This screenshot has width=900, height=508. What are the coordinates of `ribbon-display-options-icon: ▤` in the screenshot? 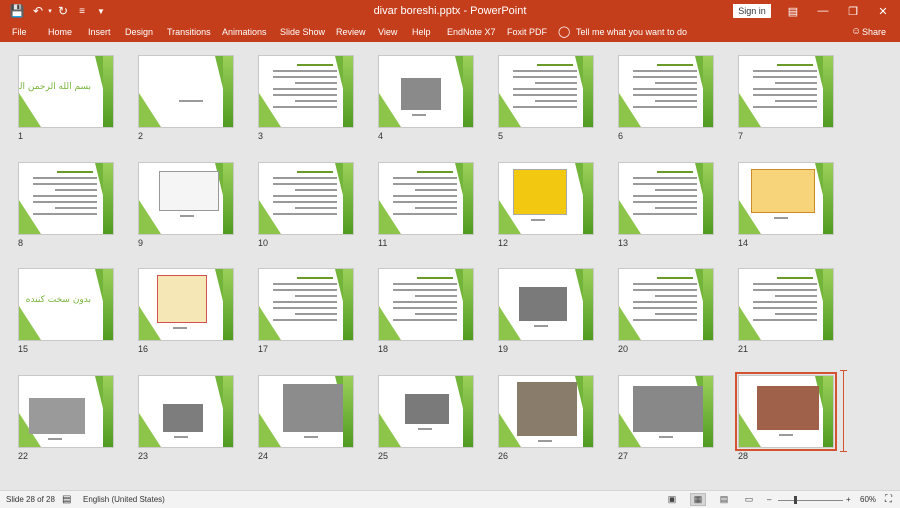 It's located at (793, 11).